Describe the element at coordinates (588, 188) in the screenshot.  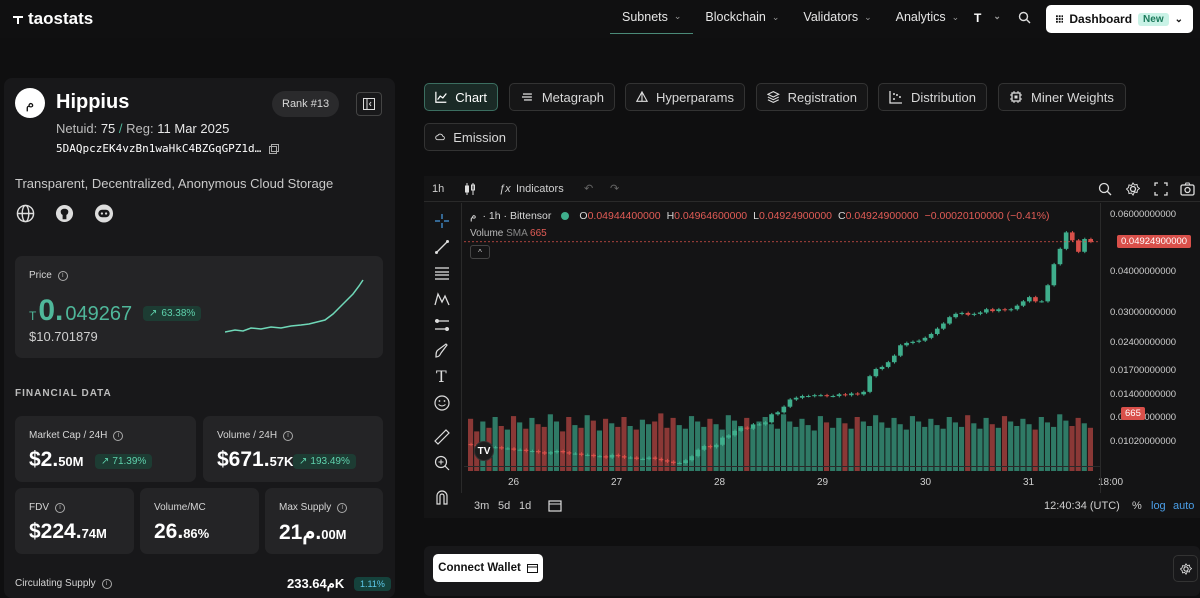
I see `undo-icon: ↶` at that location.